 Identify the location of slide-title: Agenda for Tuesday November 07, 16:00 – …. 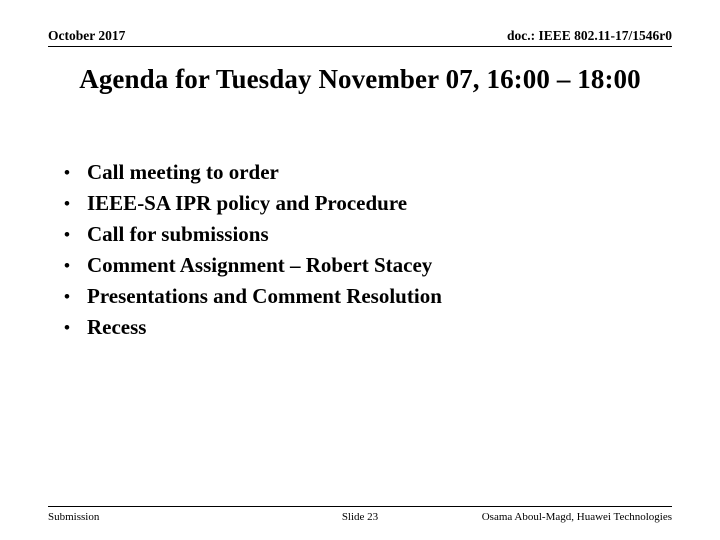
(360, 79).